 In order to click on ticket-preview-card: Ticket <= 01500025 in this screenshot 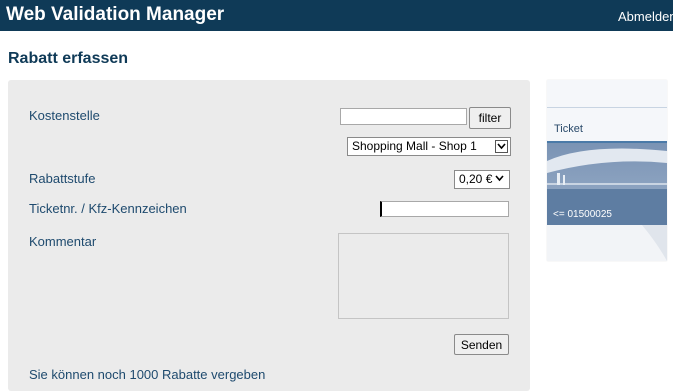, I will do `click(607, 170)`.